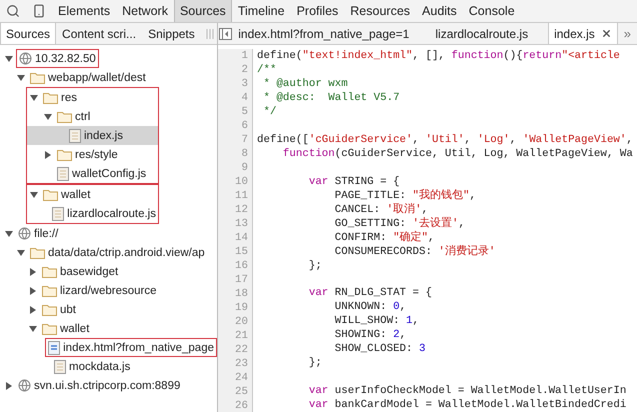  What do you see at coordinates (244, 56) in the screenshot?
I see `line-number: 1` at bounding box center [244, 56].